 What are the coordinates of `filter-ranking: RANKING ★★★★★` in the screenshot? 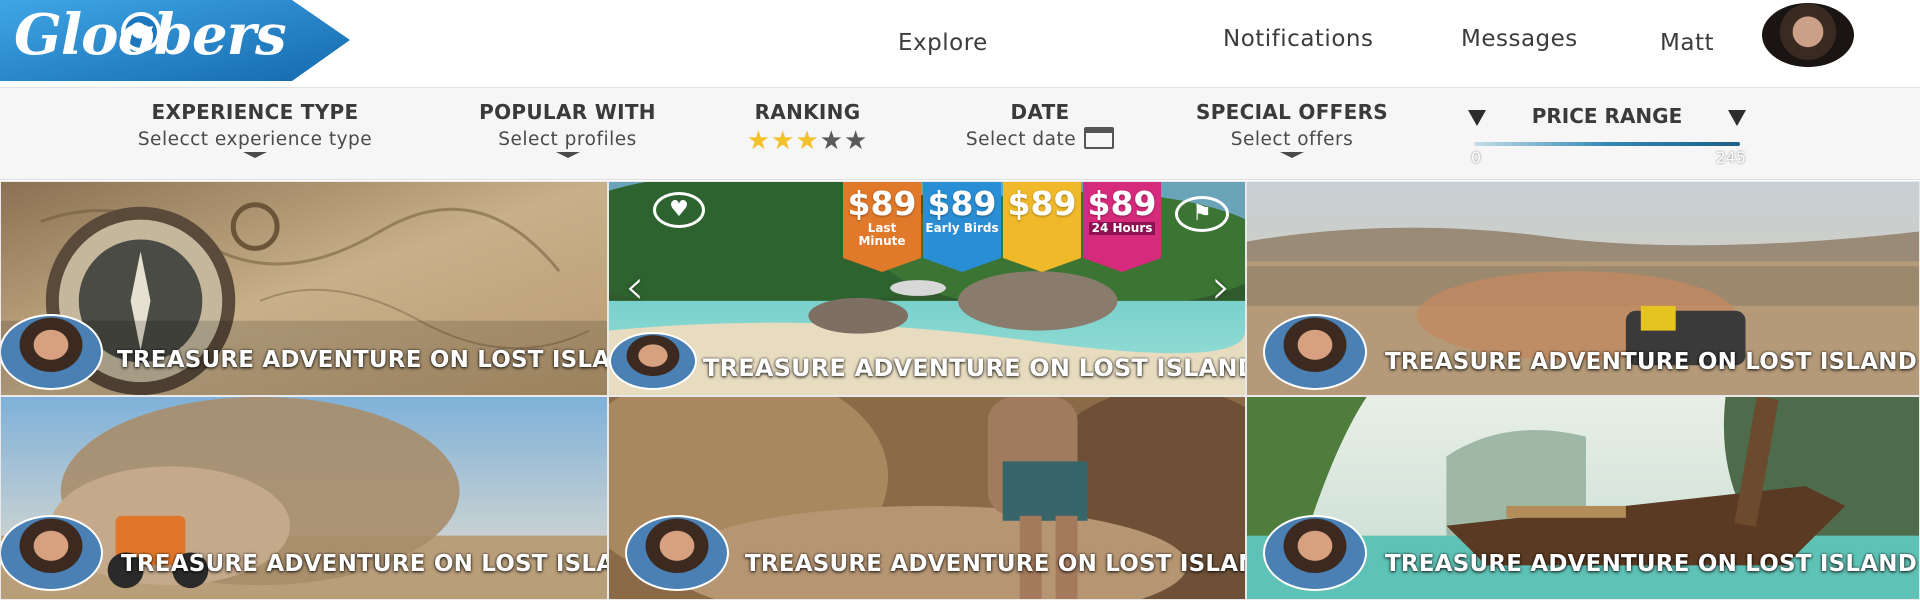 It's located at (807, 127).